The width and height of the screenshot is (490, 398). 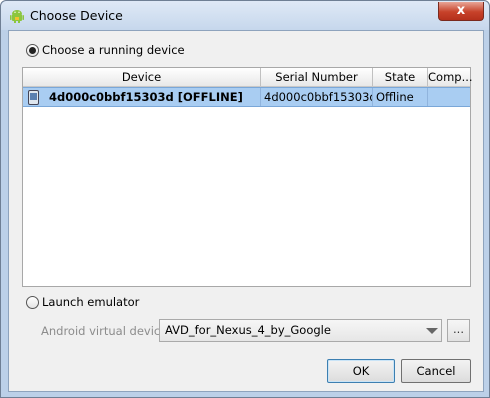 What do you see at coordinates (317, 97) in the screenshot?
I see `serial-cell: 4d000c0bbf15303d` at bounding box center [317, 97].